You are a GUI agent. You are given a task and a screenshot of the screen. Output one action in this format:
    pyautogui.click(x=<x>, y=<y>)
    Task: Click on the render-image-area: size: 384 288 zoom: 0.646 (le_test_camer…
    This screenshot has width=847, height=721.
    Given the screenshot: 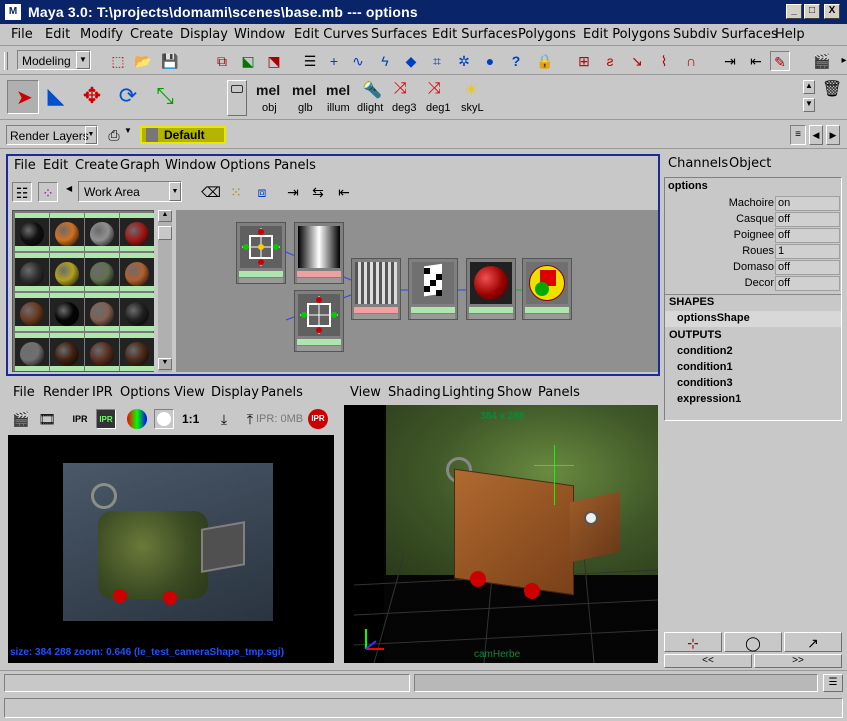 What is the action you would take?
    pyautogui.click(x=171, y=549)
    